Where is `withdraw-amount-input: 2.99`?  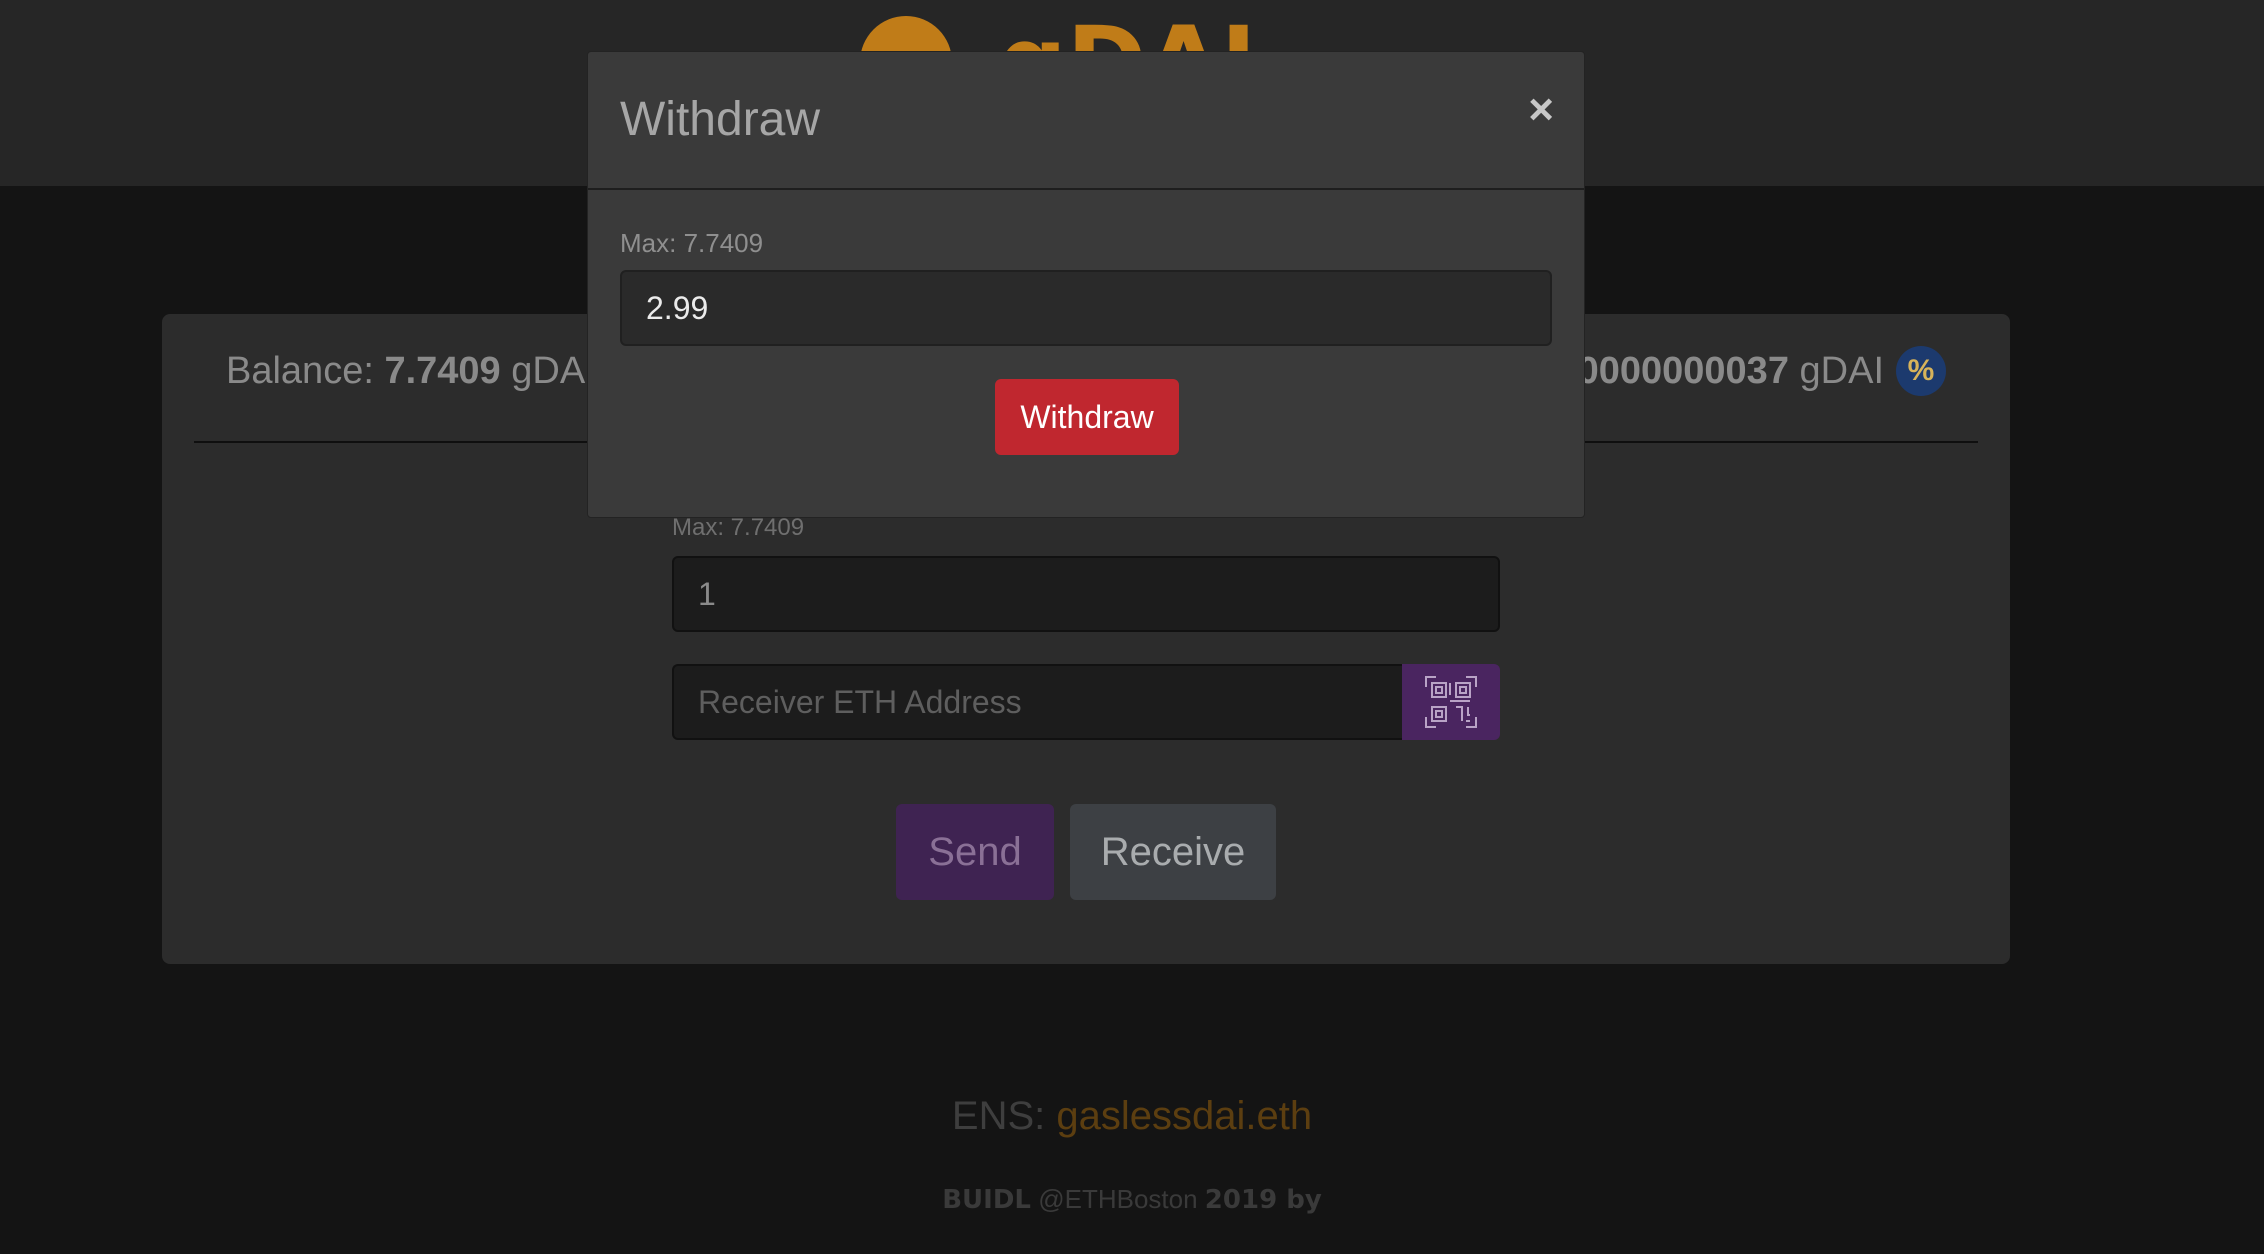
withdraw-amount-input: 2.99 is located at coordinates (1086, 308).